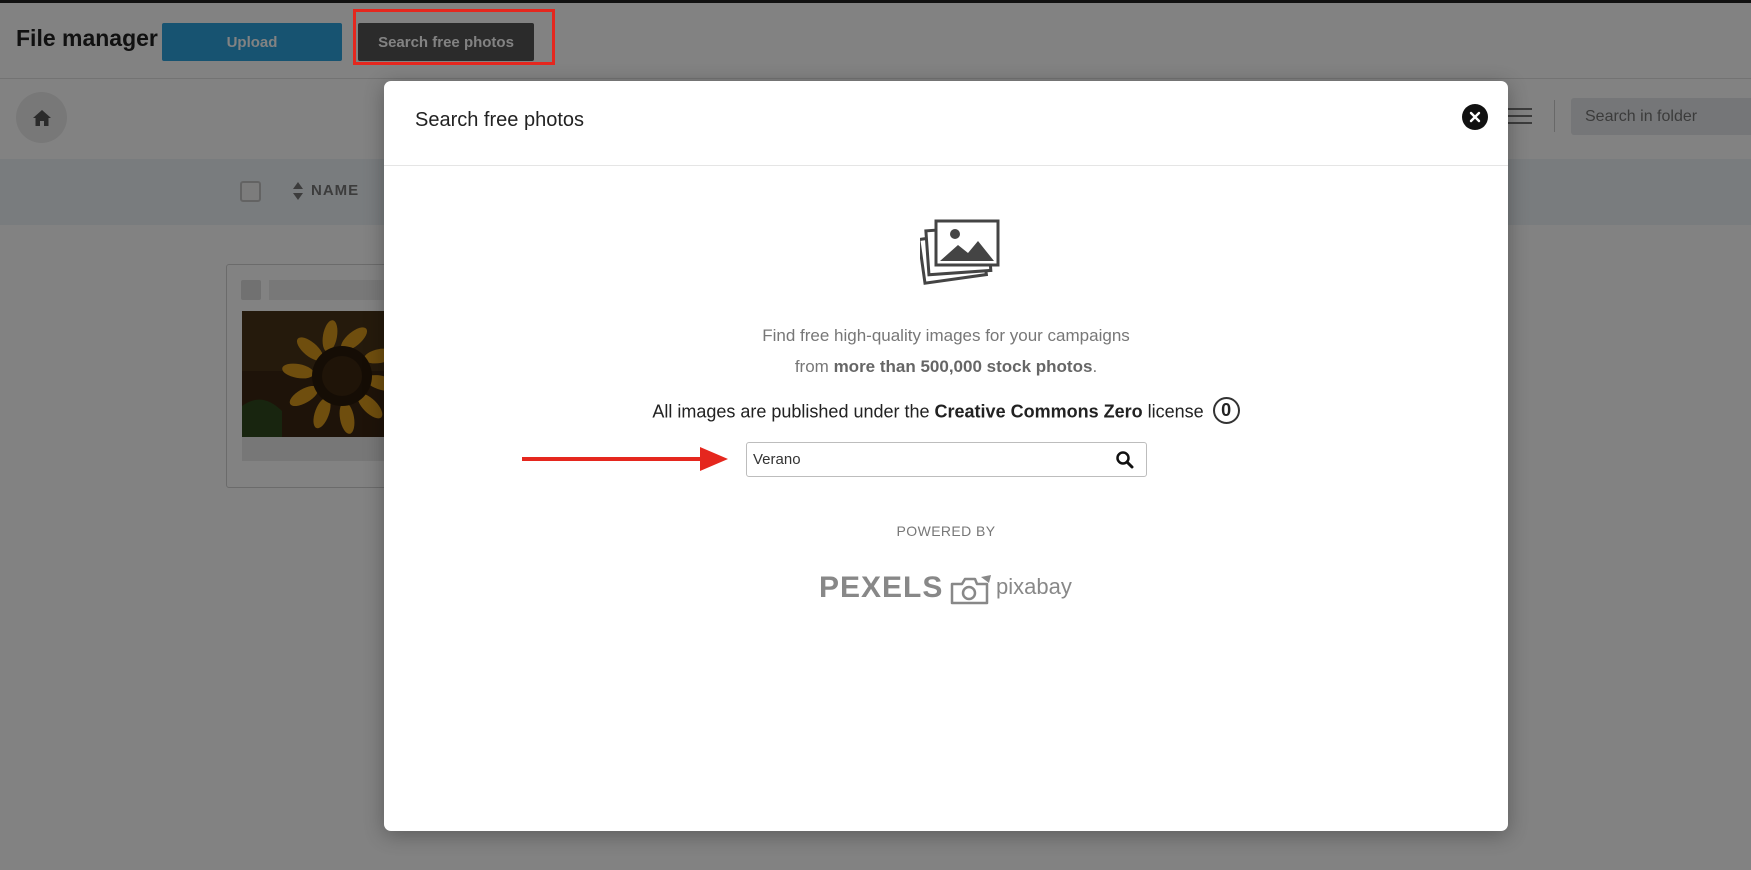 This screenshot has width=1751, height=870. What do you see at coordinates (946, 366) in the screenshot?
I see `description-line-2: from more than 500,000 stock photos.` at bounding box center [946, 366].